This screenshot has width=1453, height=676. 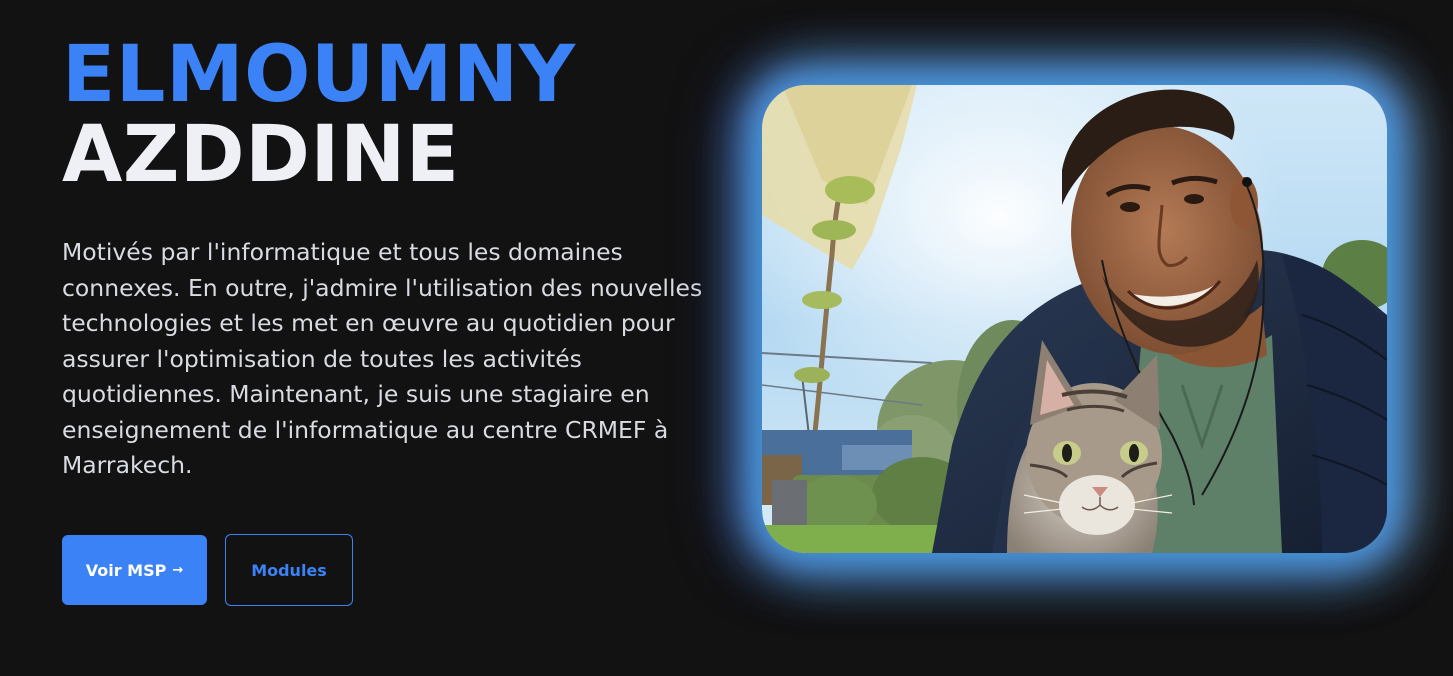 I want to click on voir-msp-button: Voir MSP →, so click(x=134, y=570).